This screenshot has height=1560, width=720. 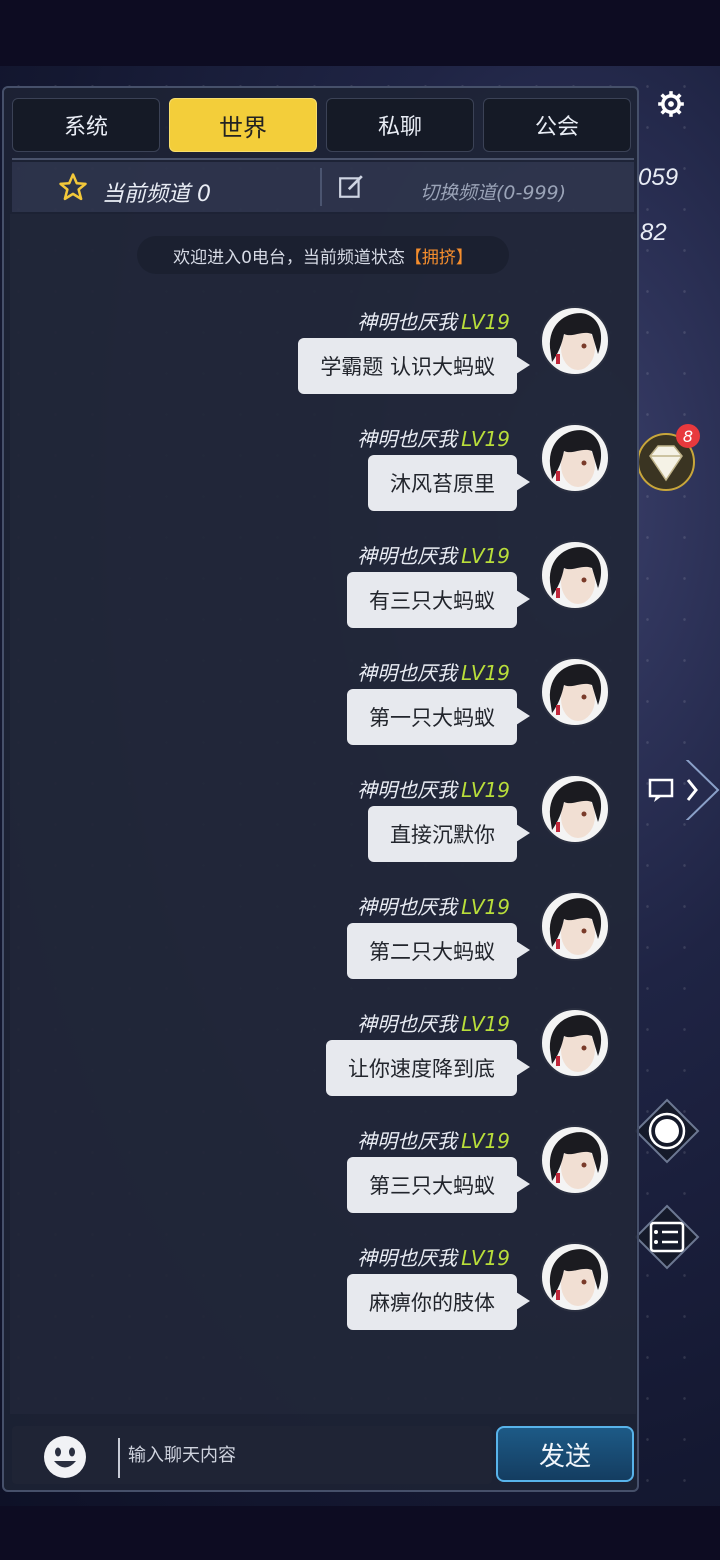 I want to click on emoji-icon, so click(x=65, y=1457).